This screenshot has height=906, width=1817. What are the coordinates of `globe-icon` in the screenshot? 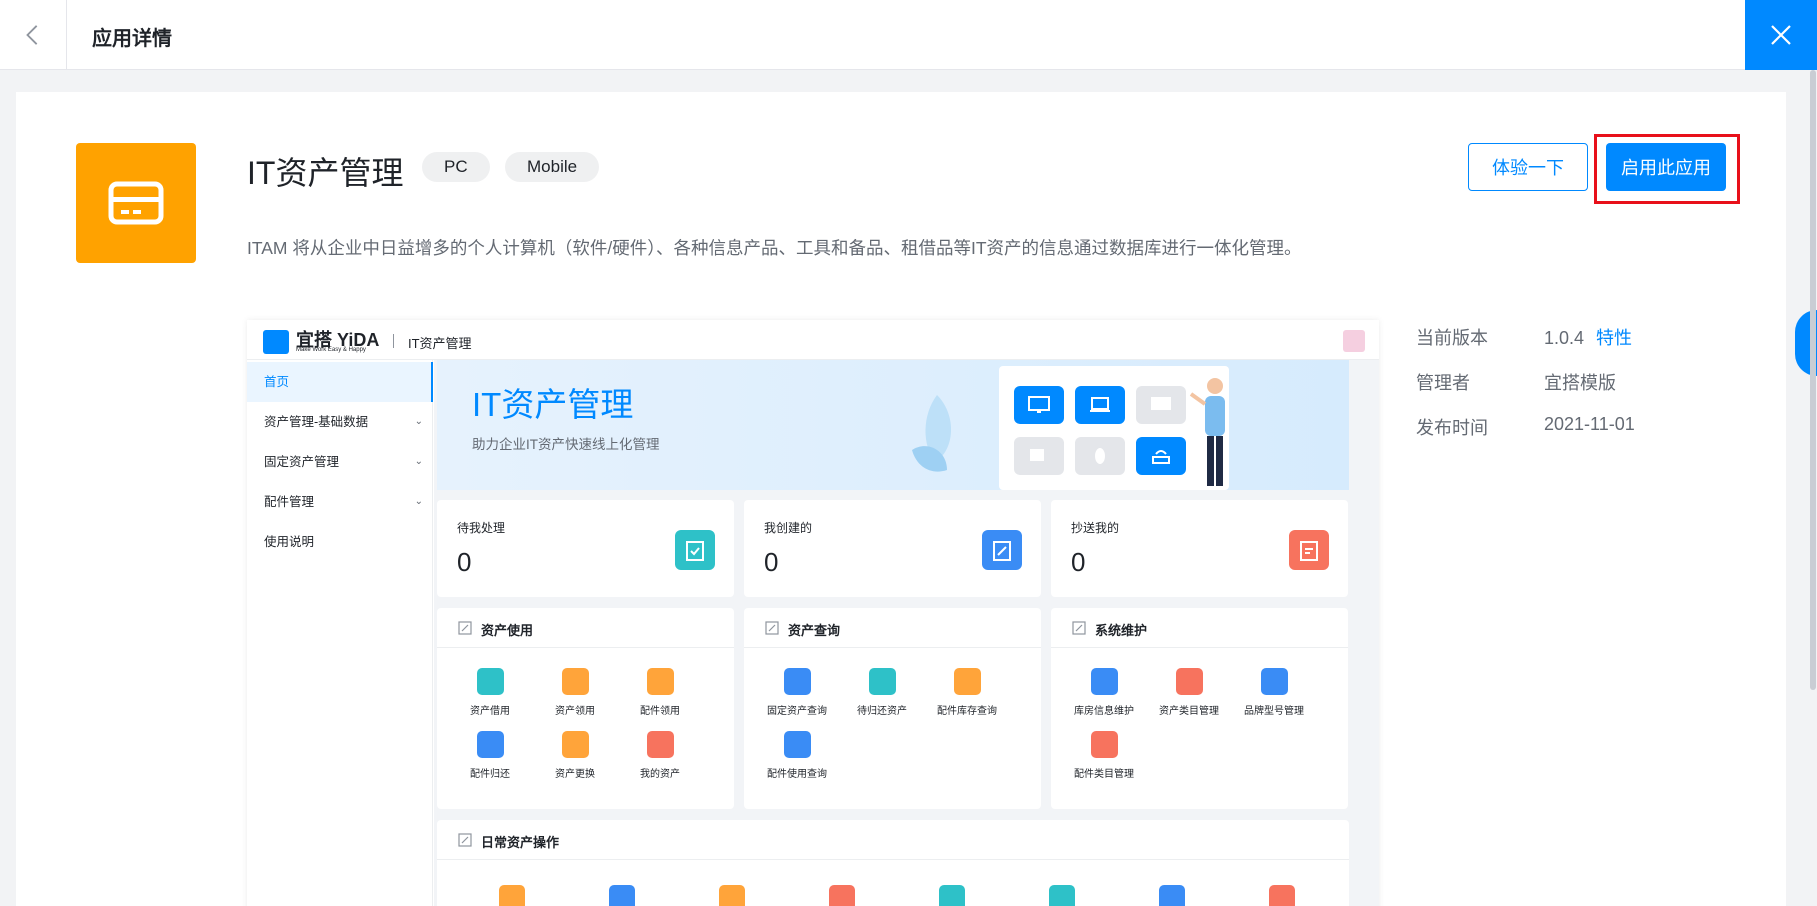 It's located at (660, 744).